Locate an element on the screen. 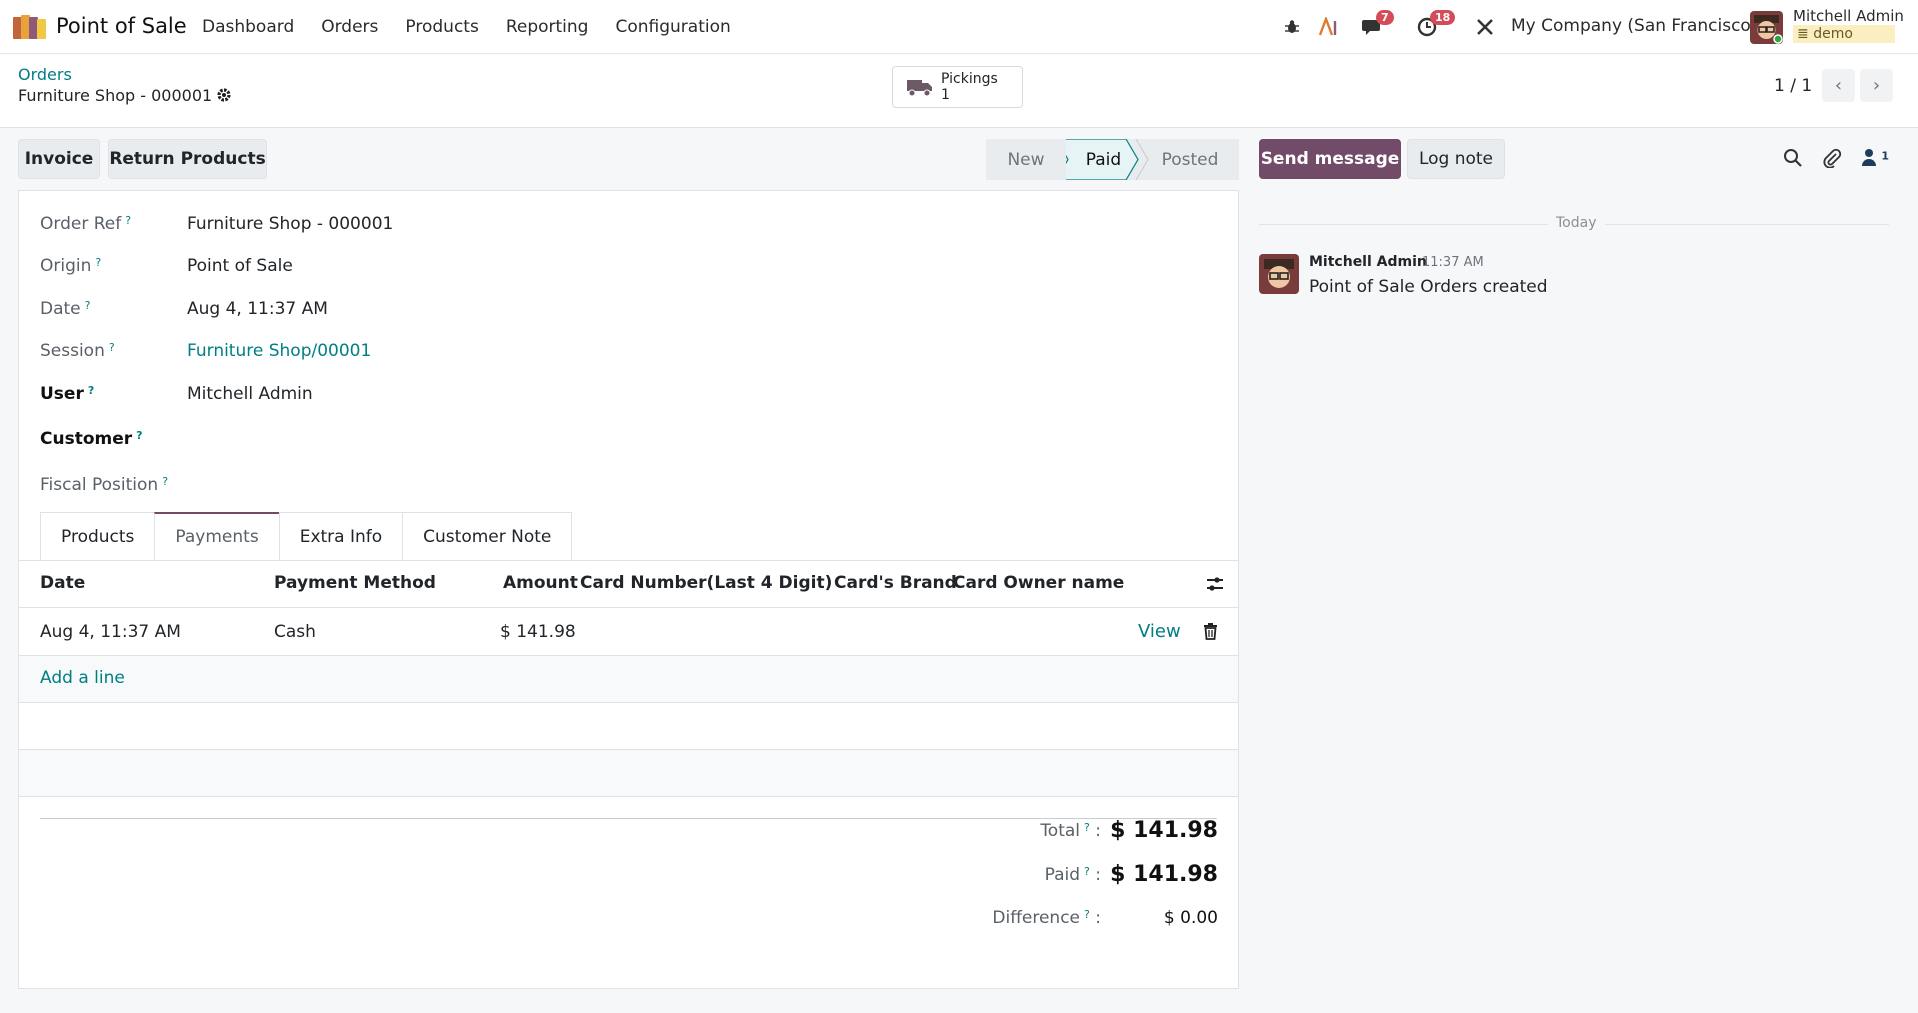 The width and height of the screenshot is (1918, 1013). order-ref-value: Furniture Shop - 000001 is located at coordinates (290, 224).